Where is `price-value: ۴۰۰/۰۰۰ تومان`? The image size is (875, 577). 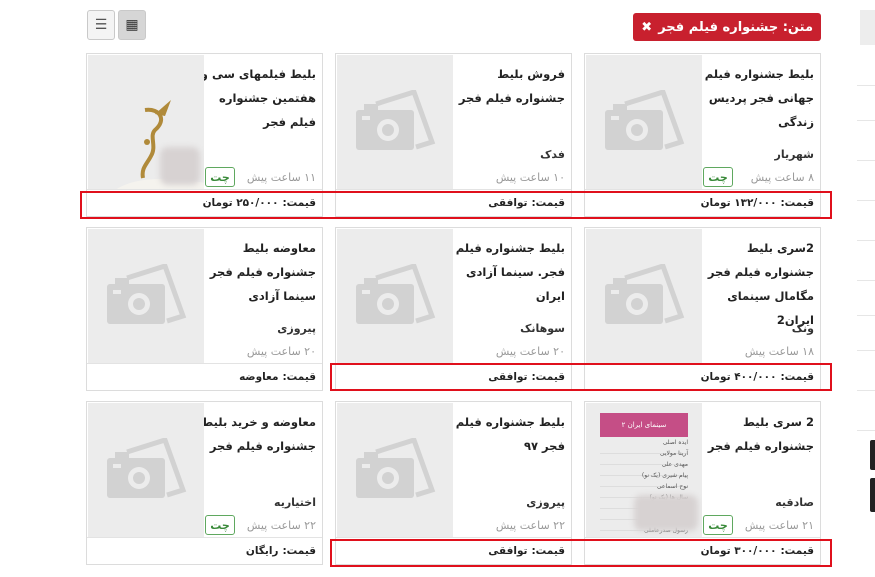 price-value: ۴۰۰/۰۰۰ تومان is located at coordinates (738, 377).